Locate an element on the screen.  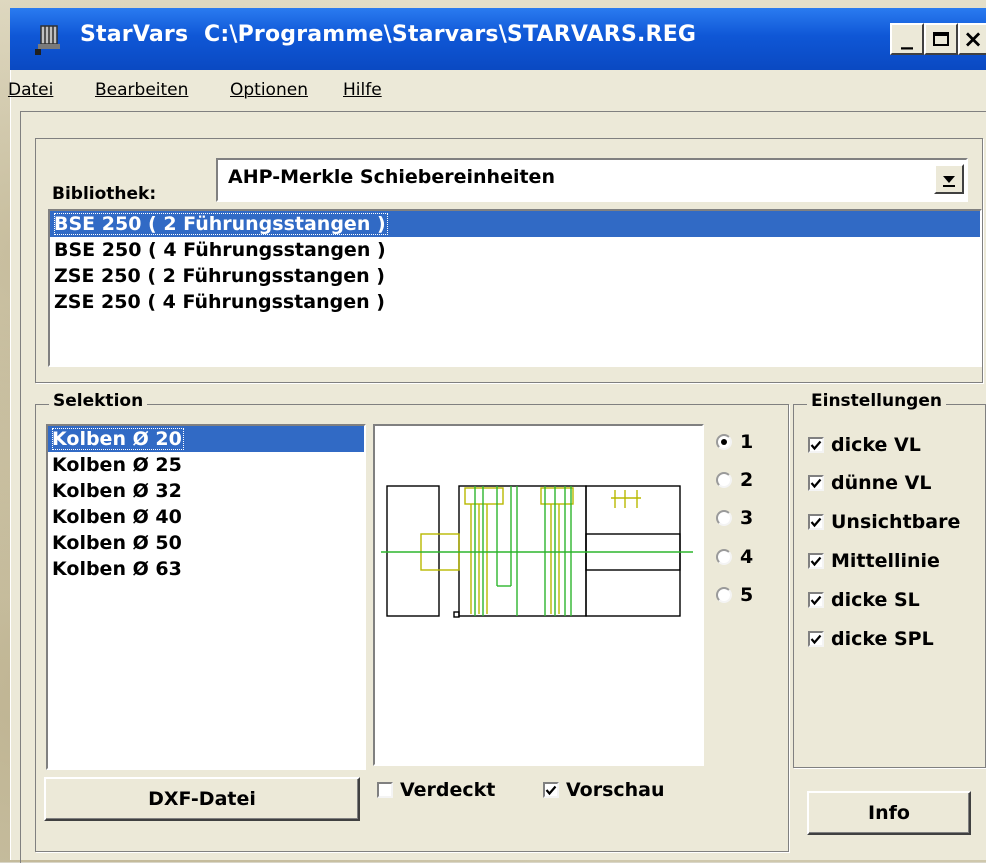
dxf-file-button: DXF-Datei is located at coordinates (202, 799).